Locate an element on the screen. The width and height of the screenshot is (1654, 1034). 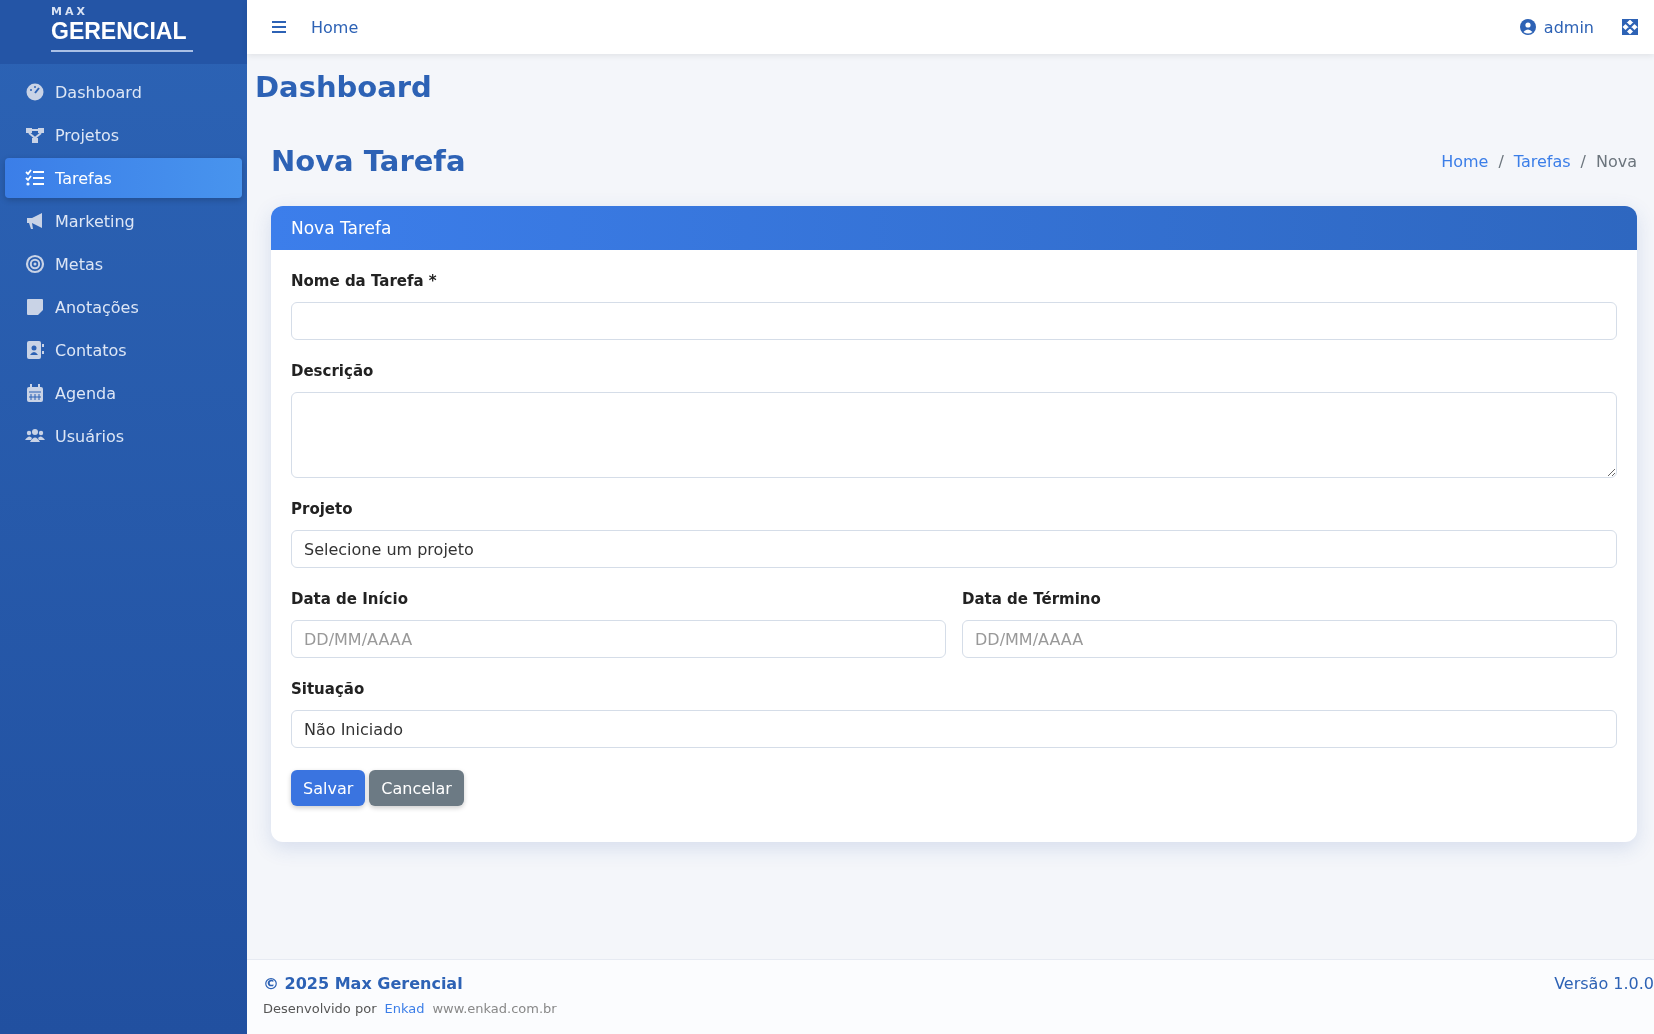
gauge-icon is located at coordinates (35, 92).